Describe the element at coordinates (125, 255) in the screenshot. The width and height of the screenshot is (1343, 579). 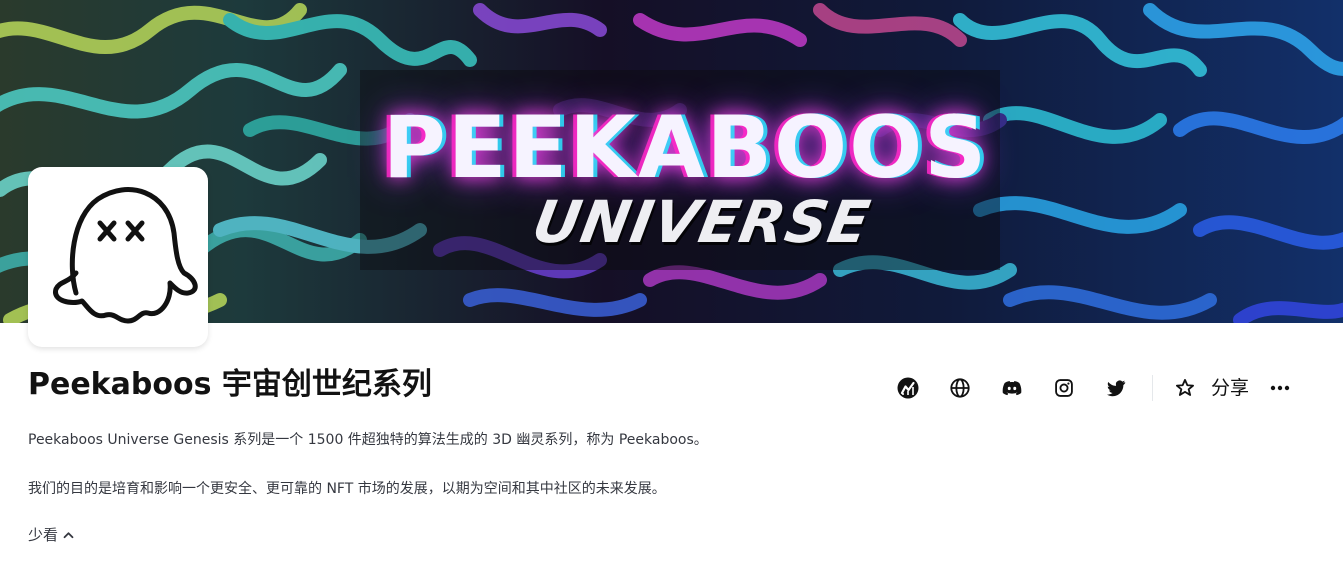
I see `ghost-icon` at that location.